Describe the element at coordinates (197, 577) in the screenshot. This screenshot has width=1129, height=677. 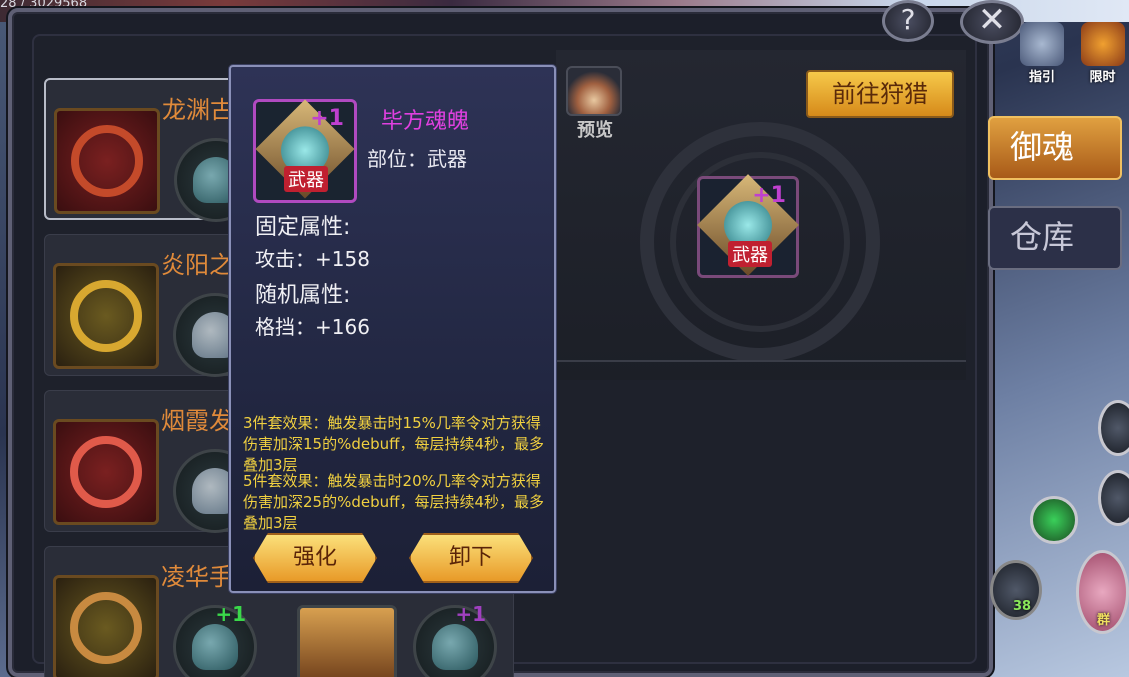
I see `set-title: 凌华手` at that location.